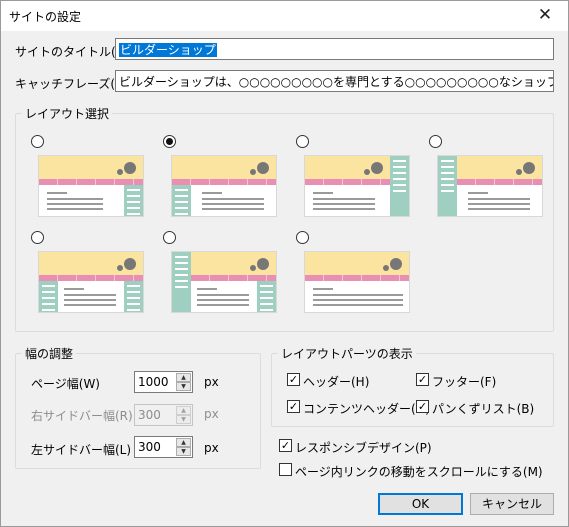 The width and height of the screenshot is (569, 527). I want to click on layout-parts-legend: レイアウトパーツの表示, so click(347, 354).